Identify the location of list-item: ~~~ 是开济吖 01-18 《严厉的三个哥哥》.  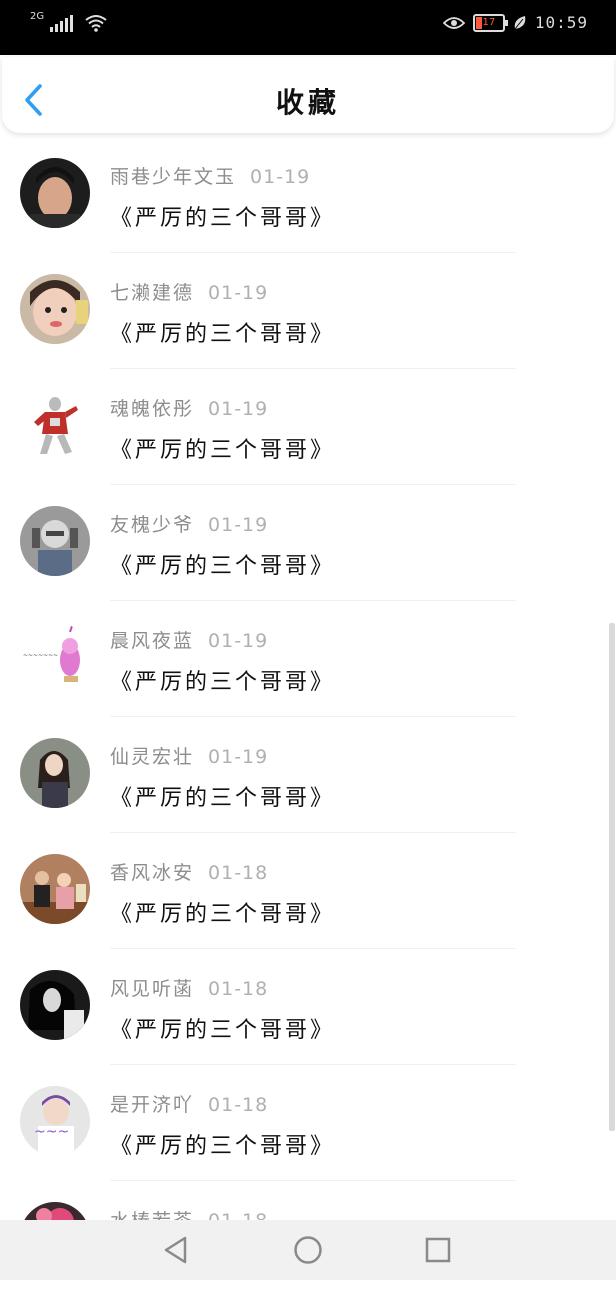
(308, 1126).